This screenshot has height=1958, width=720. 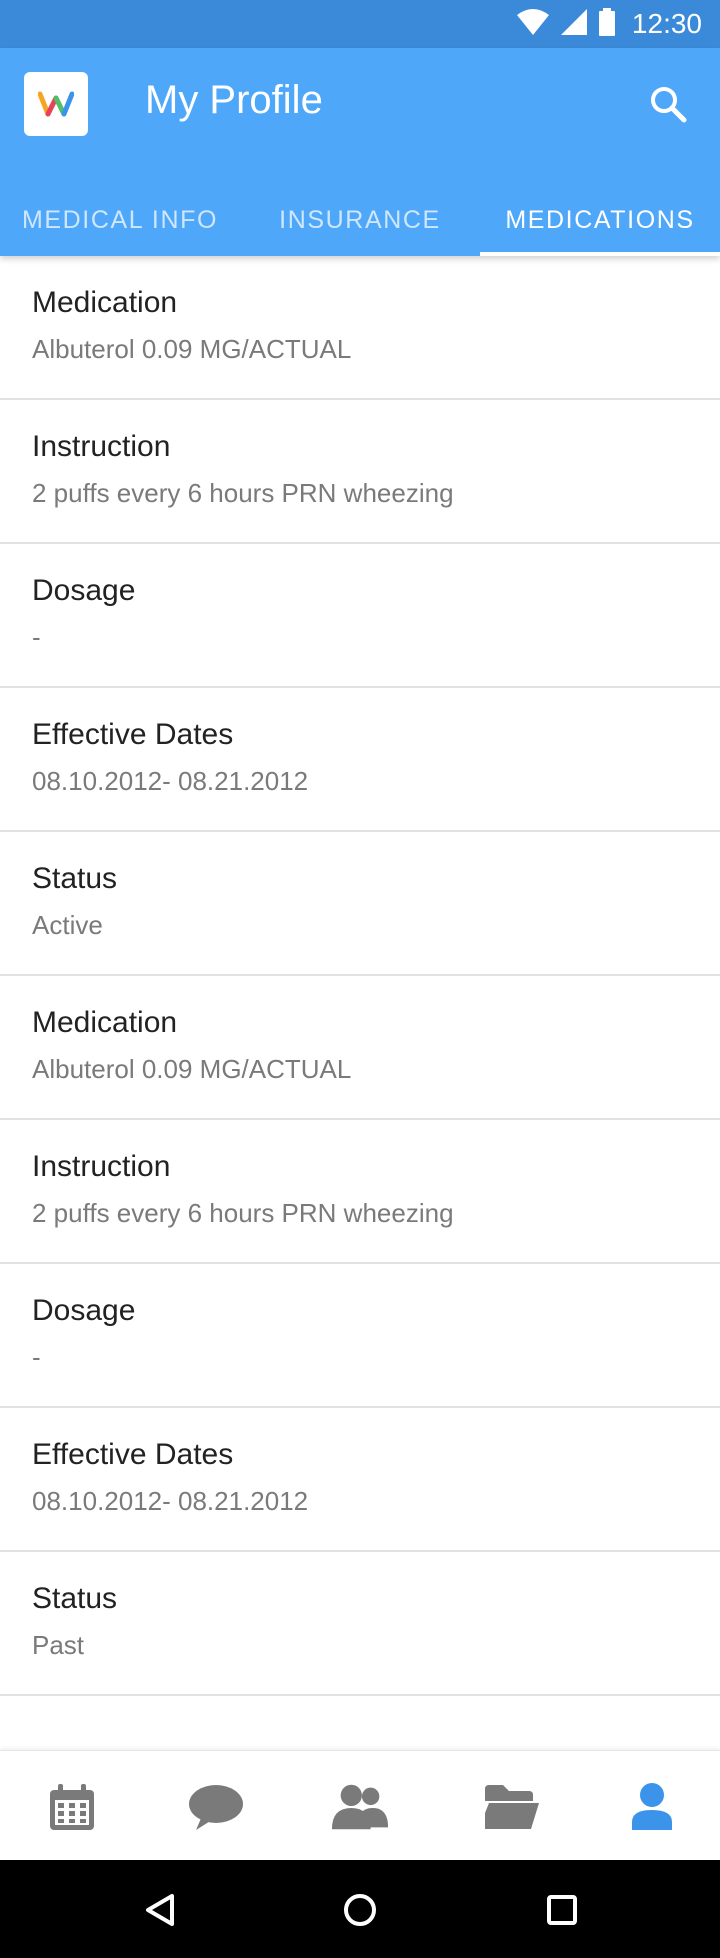 I want to click on recents-square-icon, so click(x=562, y=1910).